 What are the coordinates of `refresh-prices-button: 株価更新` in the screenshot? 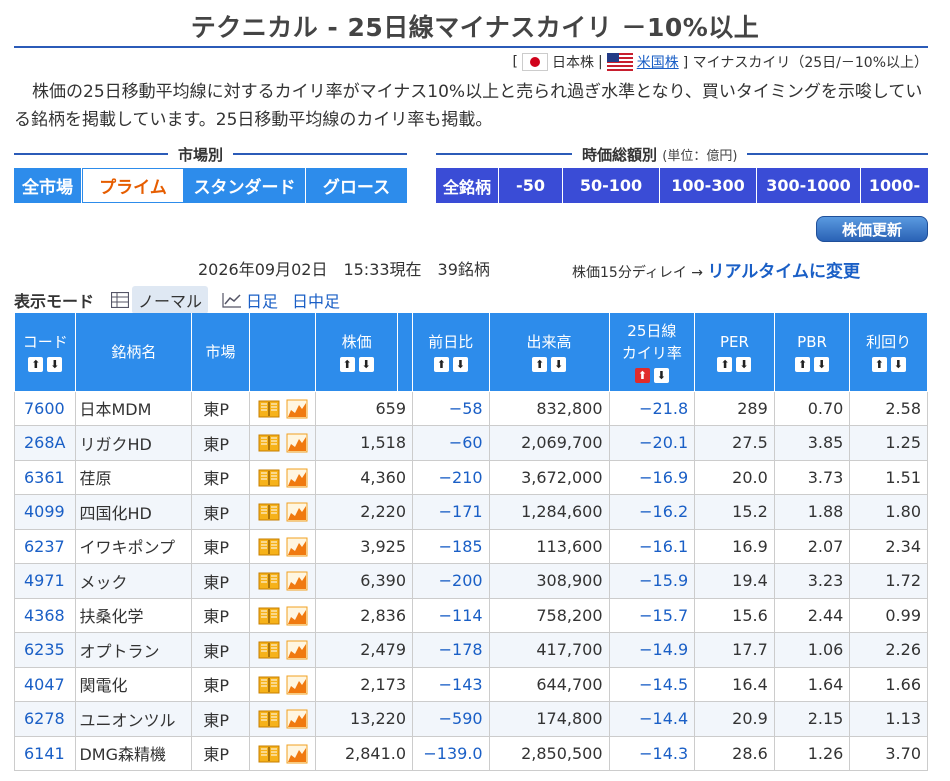 It's located at (872, 229).